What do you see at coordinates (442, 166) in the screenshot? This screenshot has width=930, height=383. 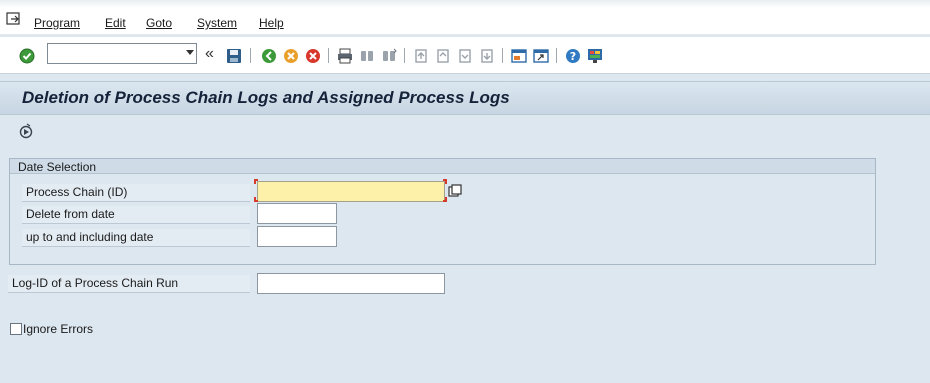 I see `group-header: Date Selection` at bounding box center [442, 166].